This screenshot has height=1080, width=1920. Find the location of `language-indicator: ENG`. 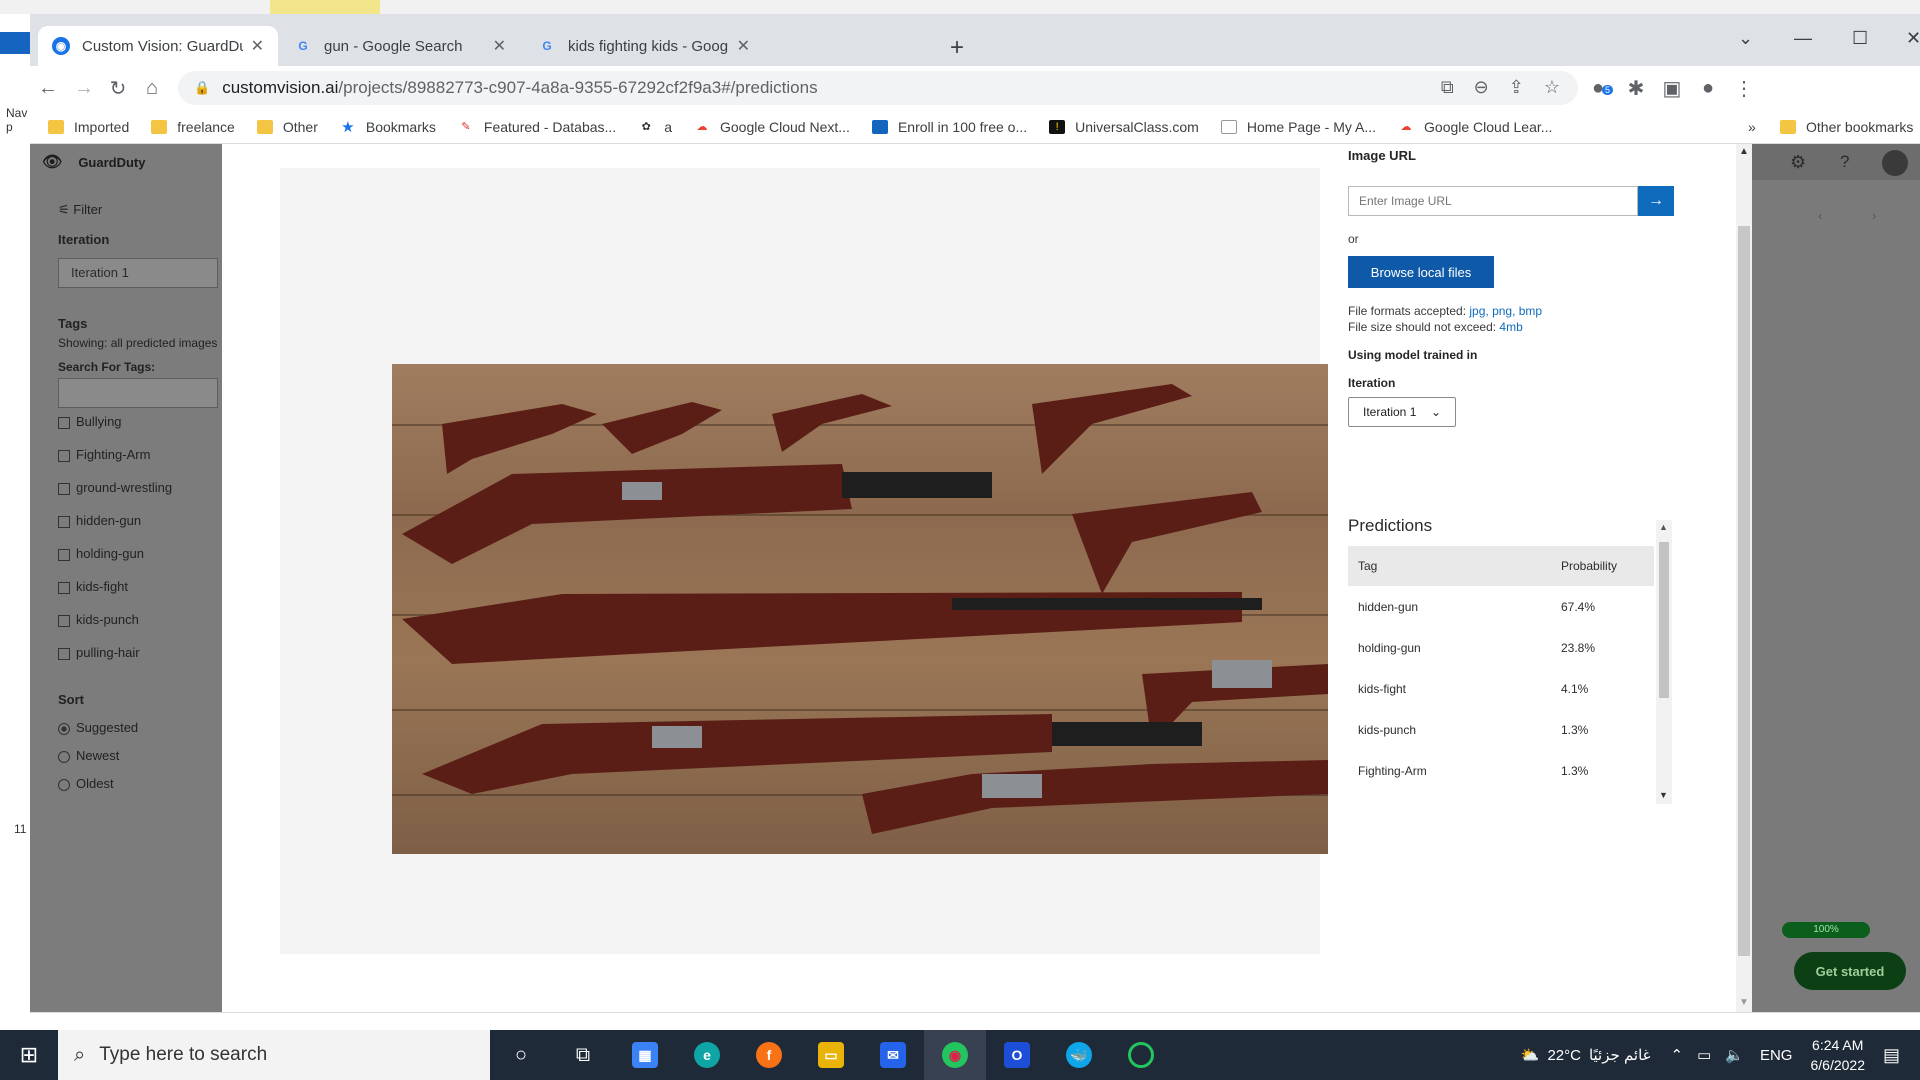

language-indicator: ENG is located at coordinates (1776, 1055).